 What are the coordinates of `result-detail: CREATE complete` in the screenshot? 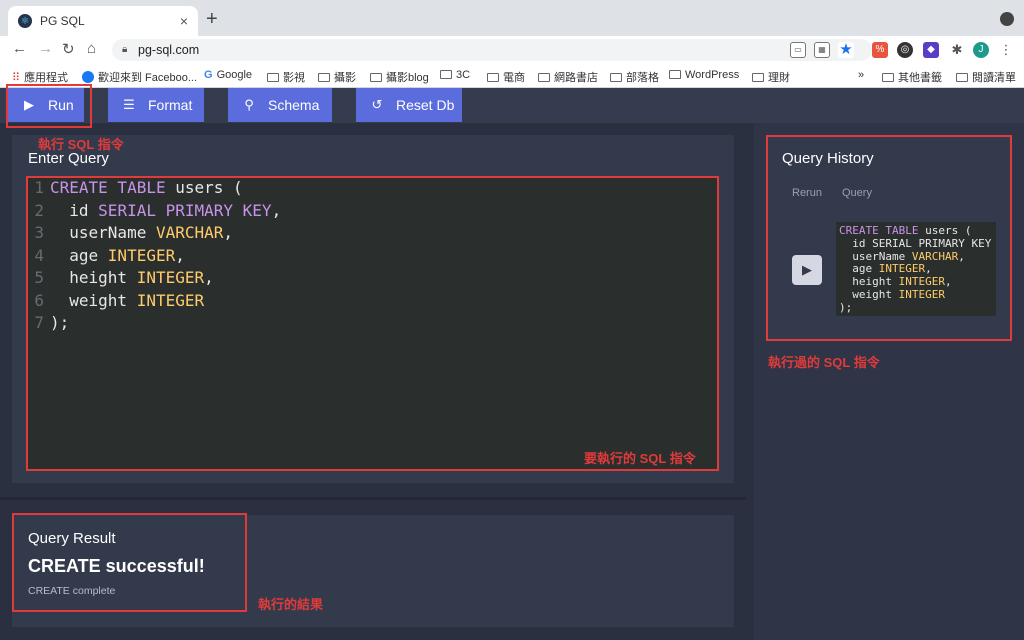 It's located at (72, 591).